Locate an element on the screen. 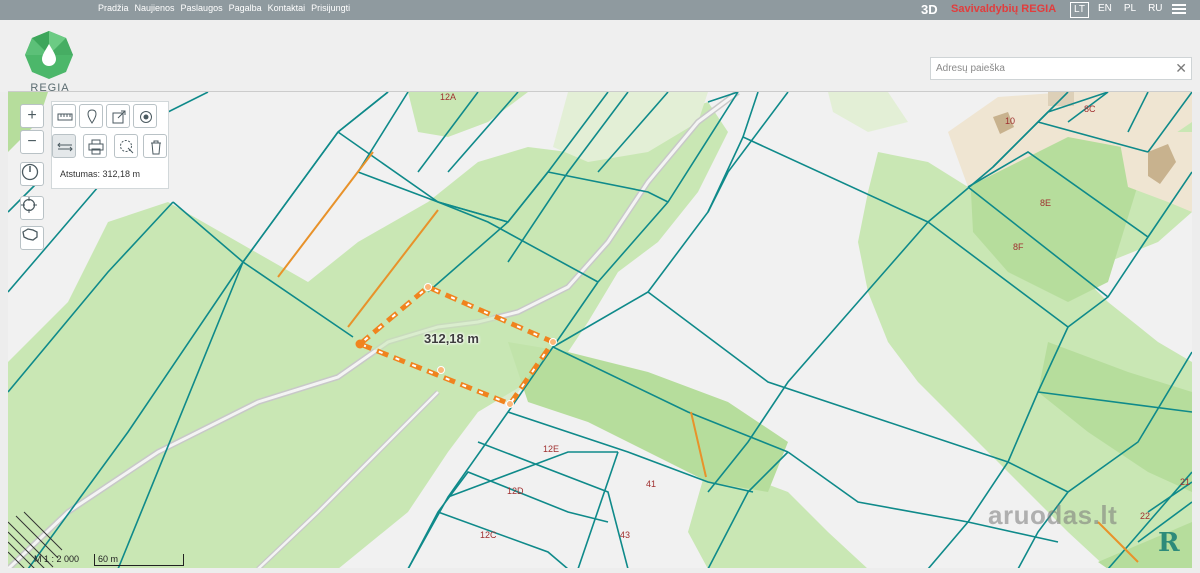 This screenshot has width=1200, height=573. search-input is located at coordinates (1048, 68).